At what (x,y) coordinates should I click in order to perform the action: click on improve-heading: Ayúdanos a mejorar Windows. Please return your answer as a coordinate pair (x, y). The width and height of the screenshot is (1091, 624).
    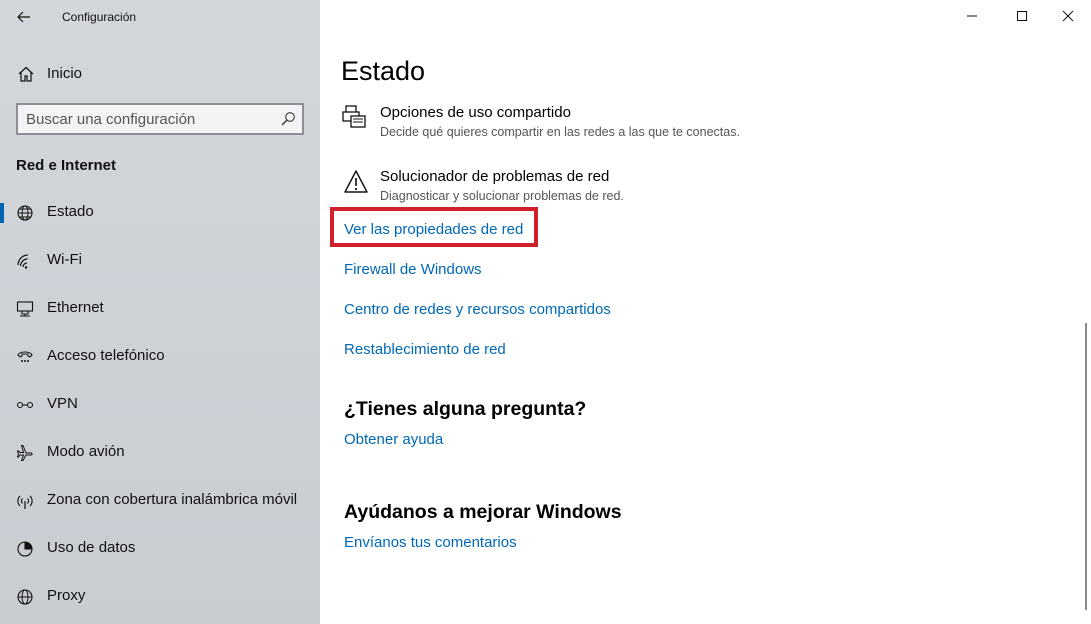
    Looking at the image, I should click on (483, 512).